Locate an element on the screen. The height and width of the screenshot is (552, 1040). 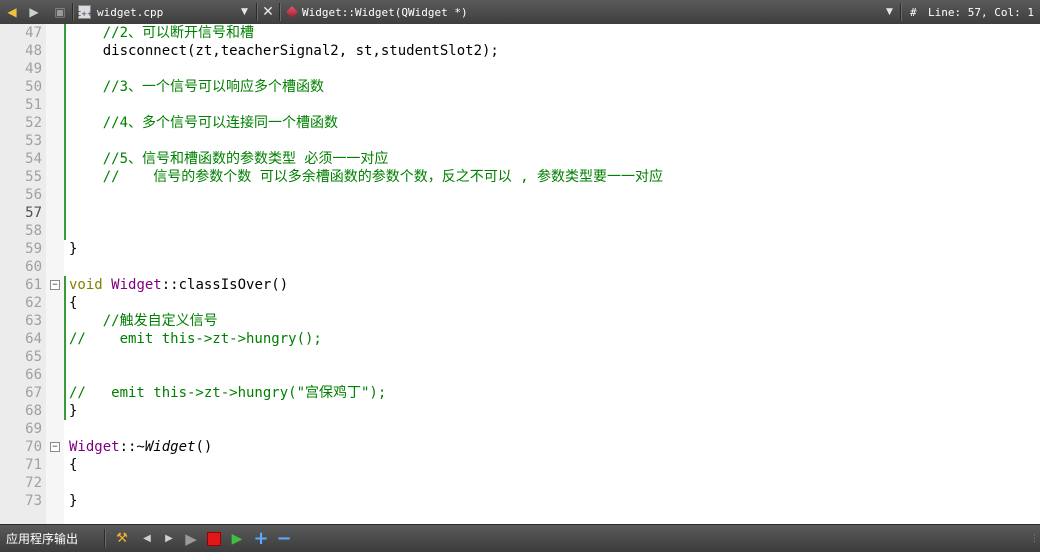
code-line: 52 //4、多个信号可以连接同一个槽函数 is located at coordinates (520, 123).